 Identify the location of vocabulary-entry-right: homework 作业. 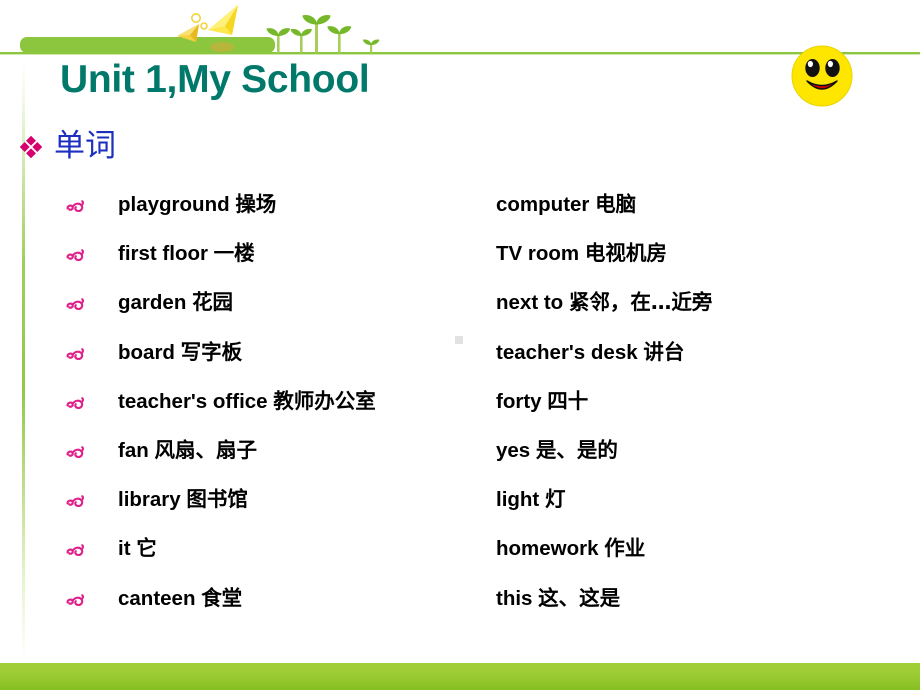
(570, 548).